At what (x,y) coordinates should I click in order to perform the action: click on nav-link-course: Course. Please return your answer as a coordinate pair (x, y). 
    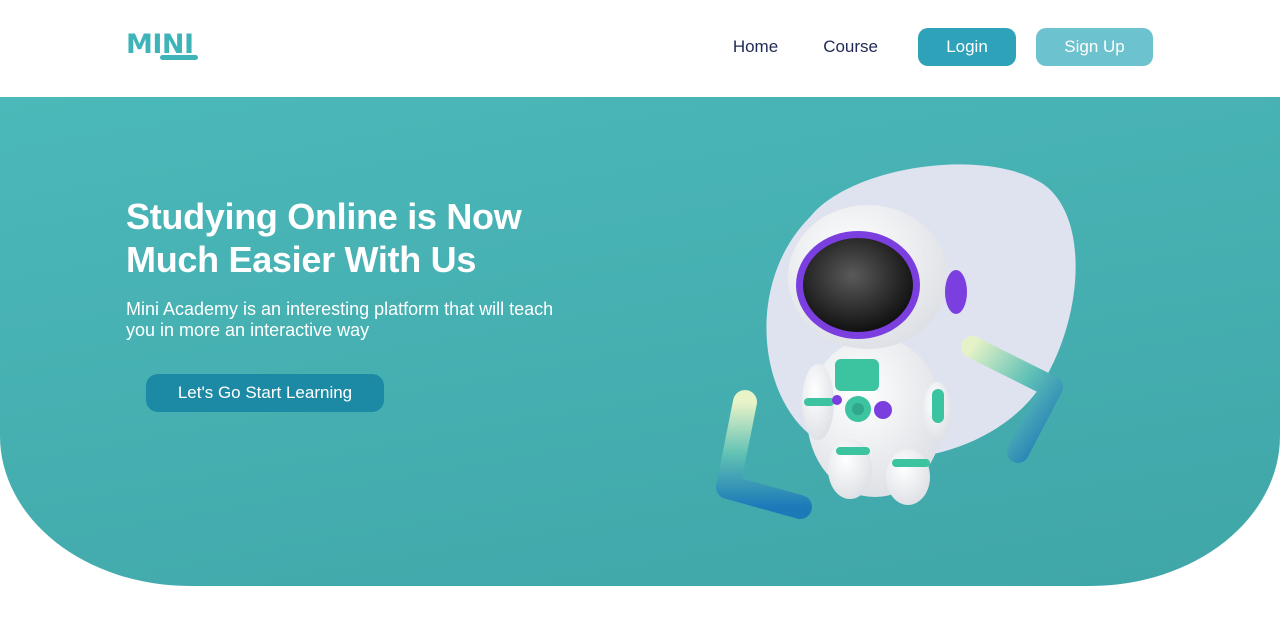
    Looking at the image, I should click on (850, 47).